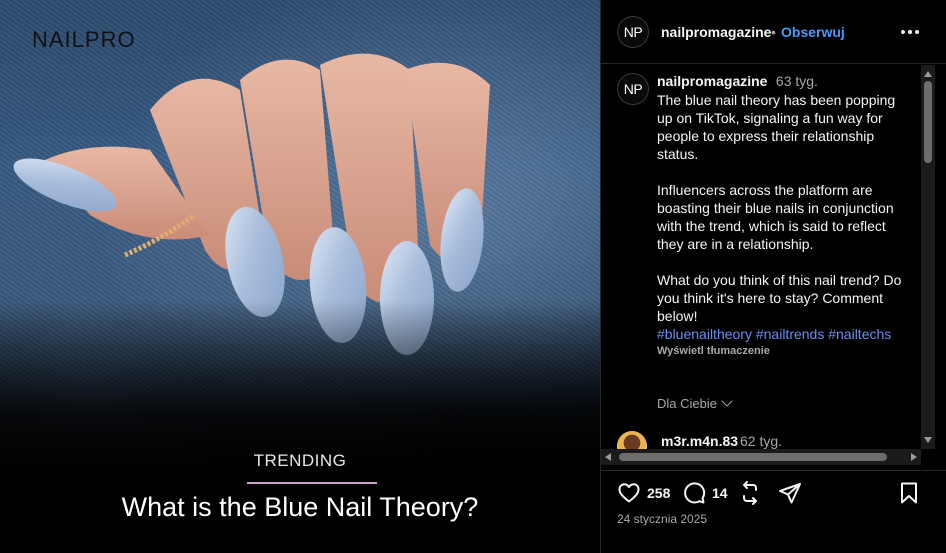 The image size is (946, 553). Describe the element at coordinates (928, 74) in the screenshot. I see `scroll-up-arrow-icon` at that location.